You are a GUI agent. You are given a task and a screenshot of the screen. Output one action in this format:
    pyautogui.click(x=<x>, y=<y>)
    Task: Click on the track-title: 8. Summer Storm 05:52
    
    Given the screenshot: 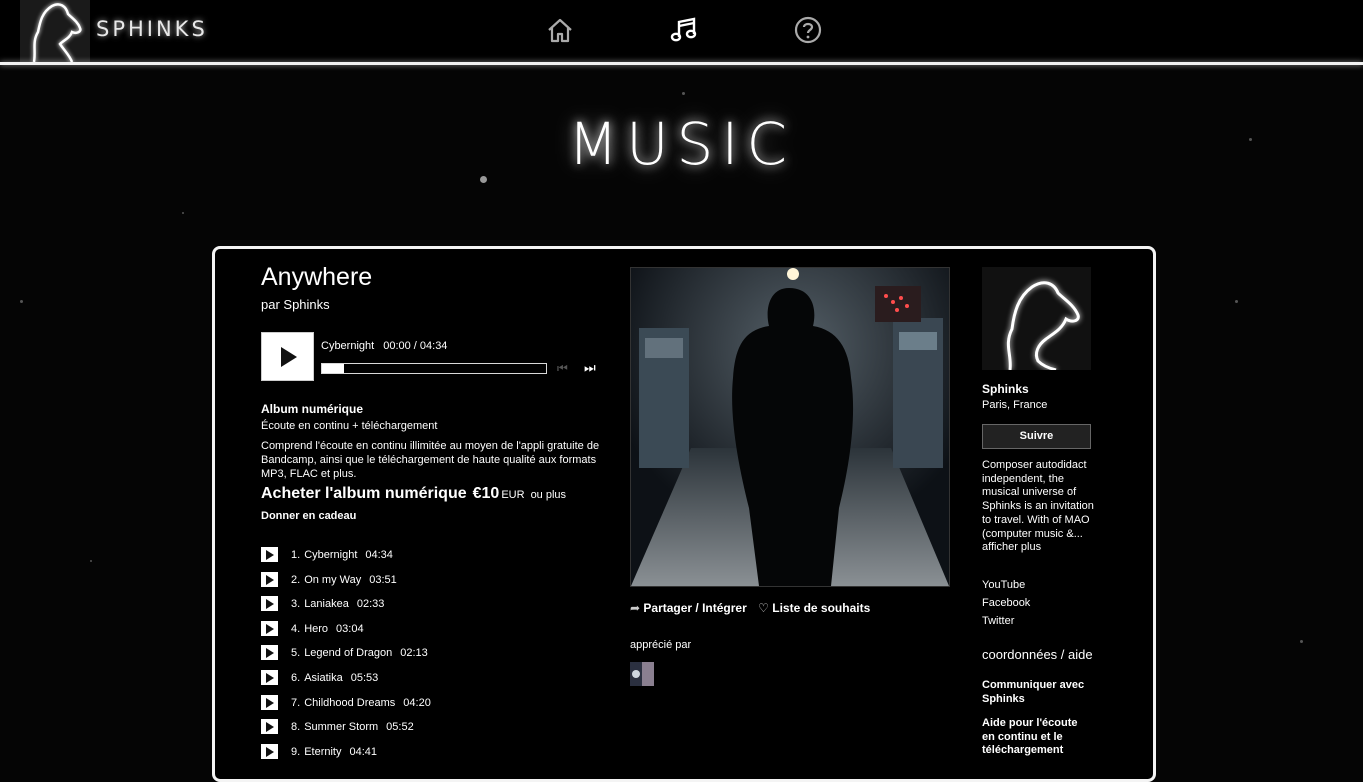 What is the action you would take?
    pyautogui.click(x=352, y=727)
    